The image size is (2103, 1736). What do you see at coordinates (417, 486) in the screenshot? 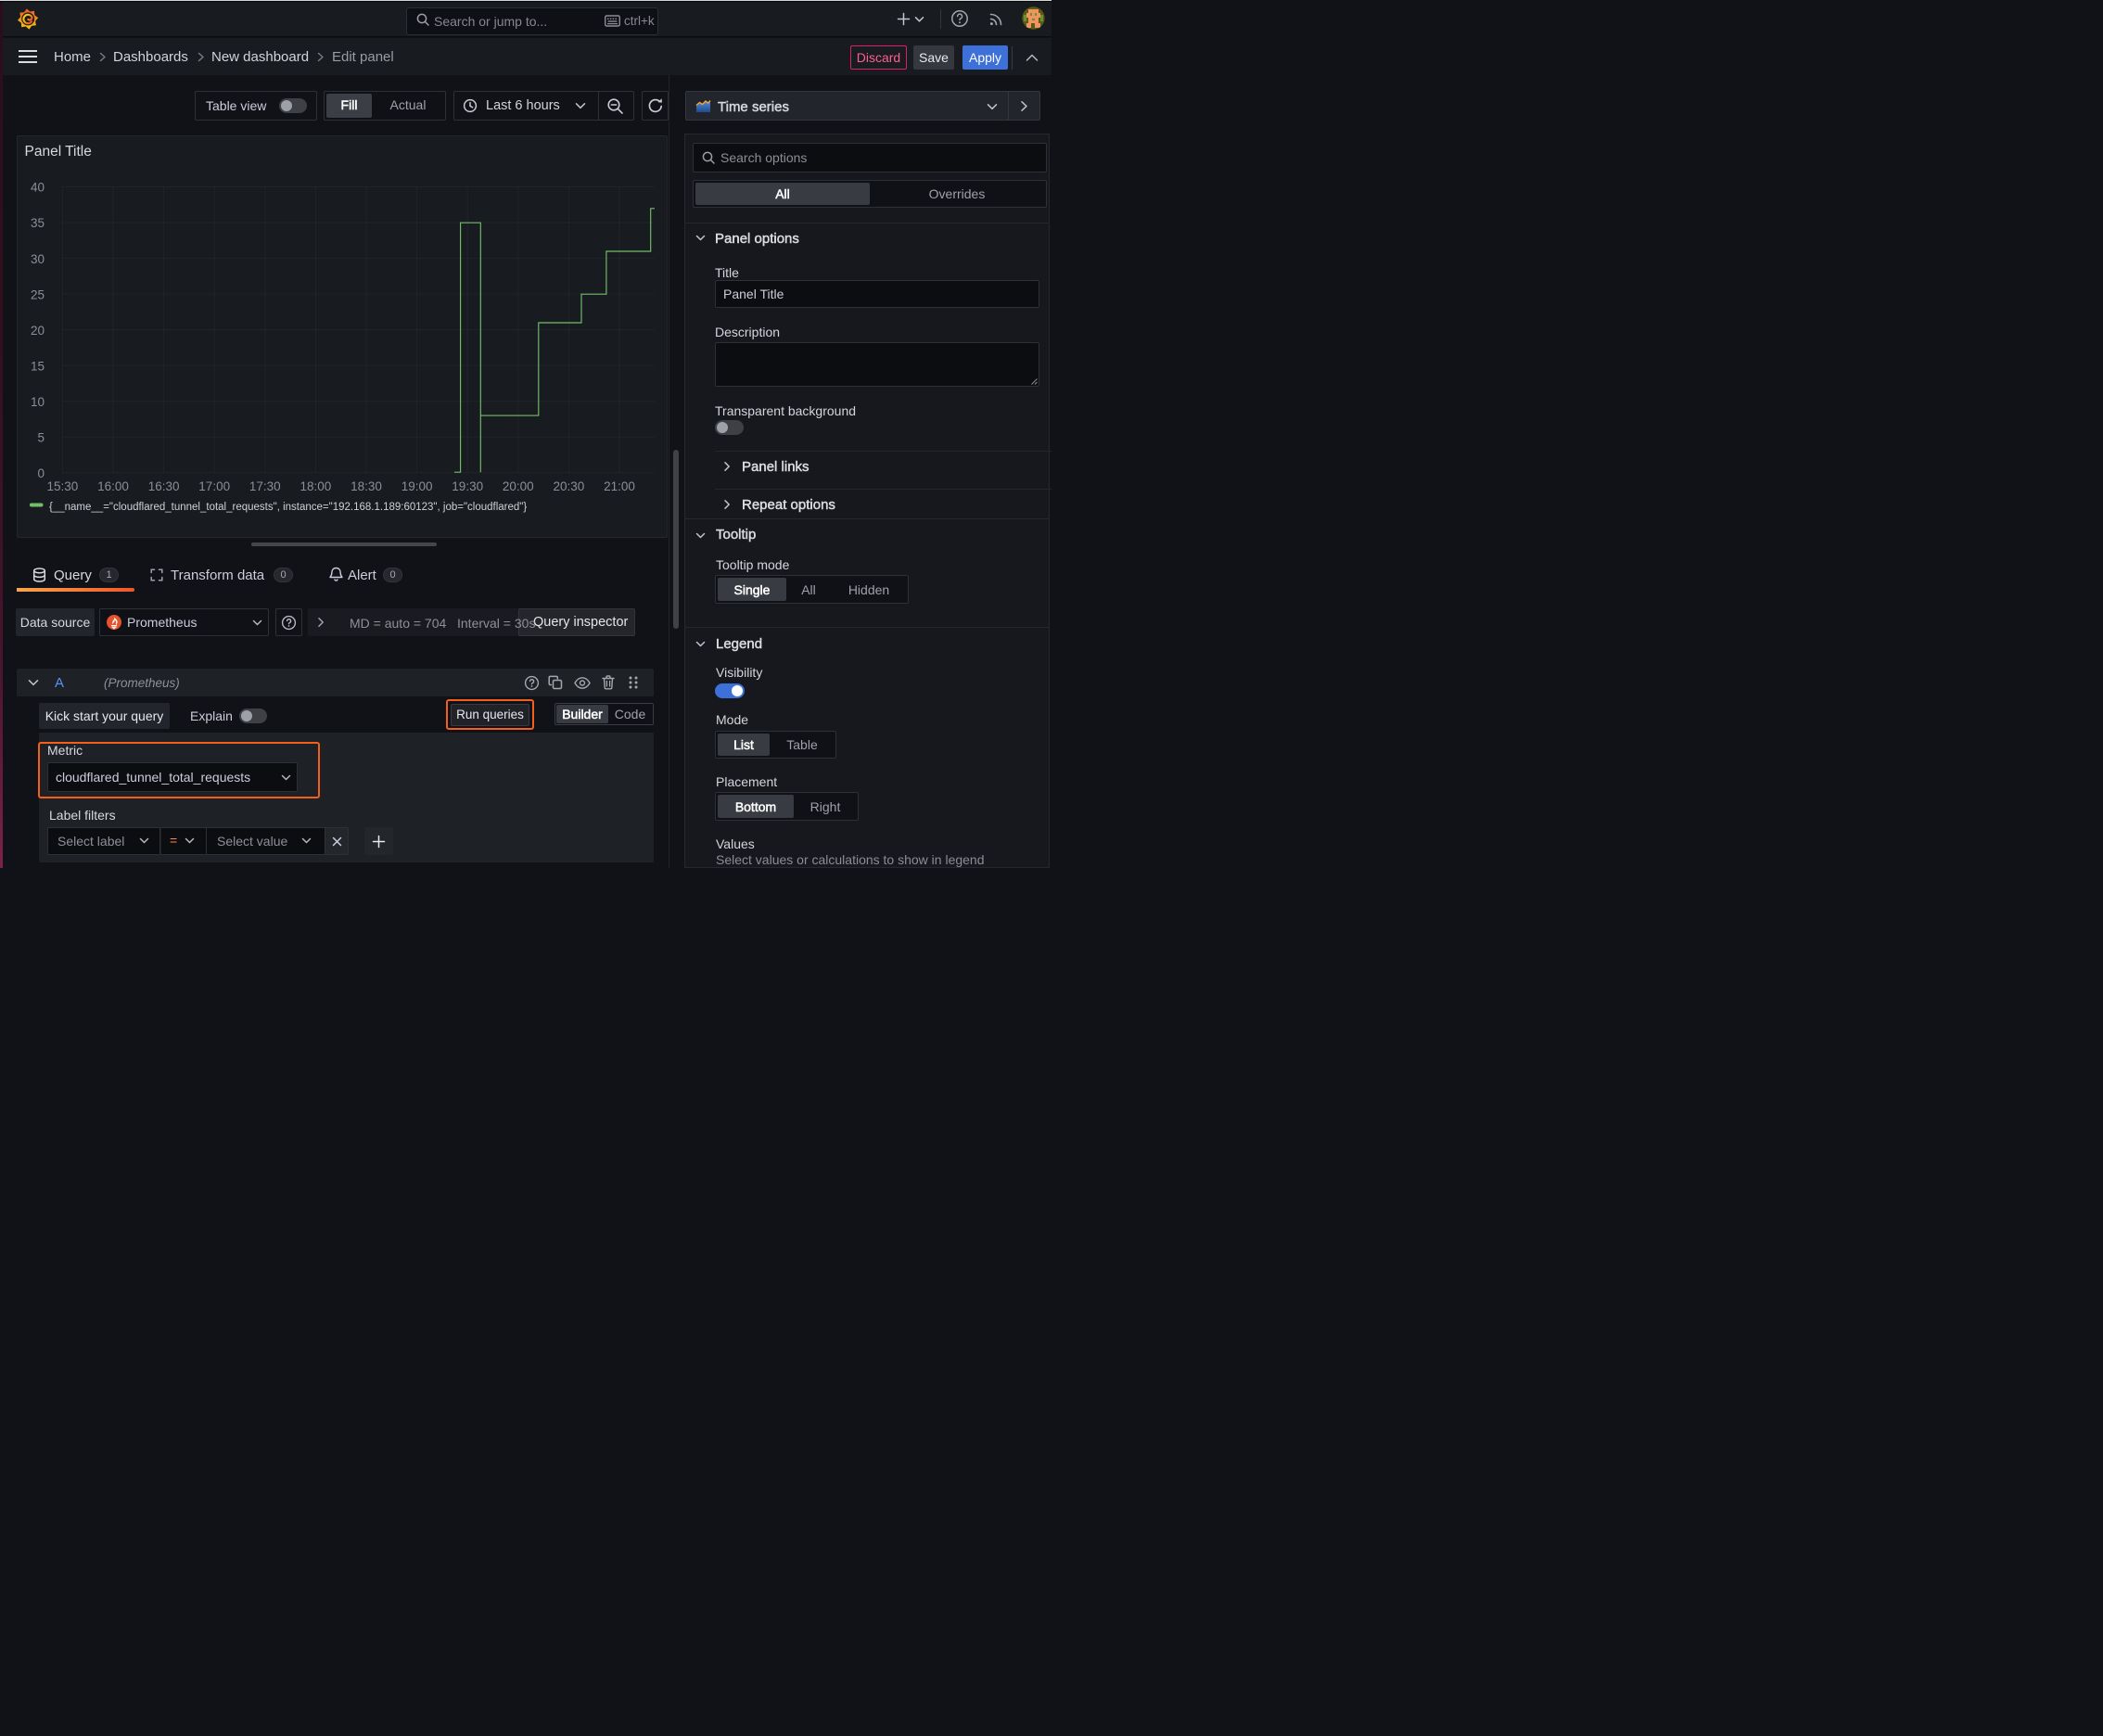
I see `svg-text: 19:00` at bounding box center [417, 486].